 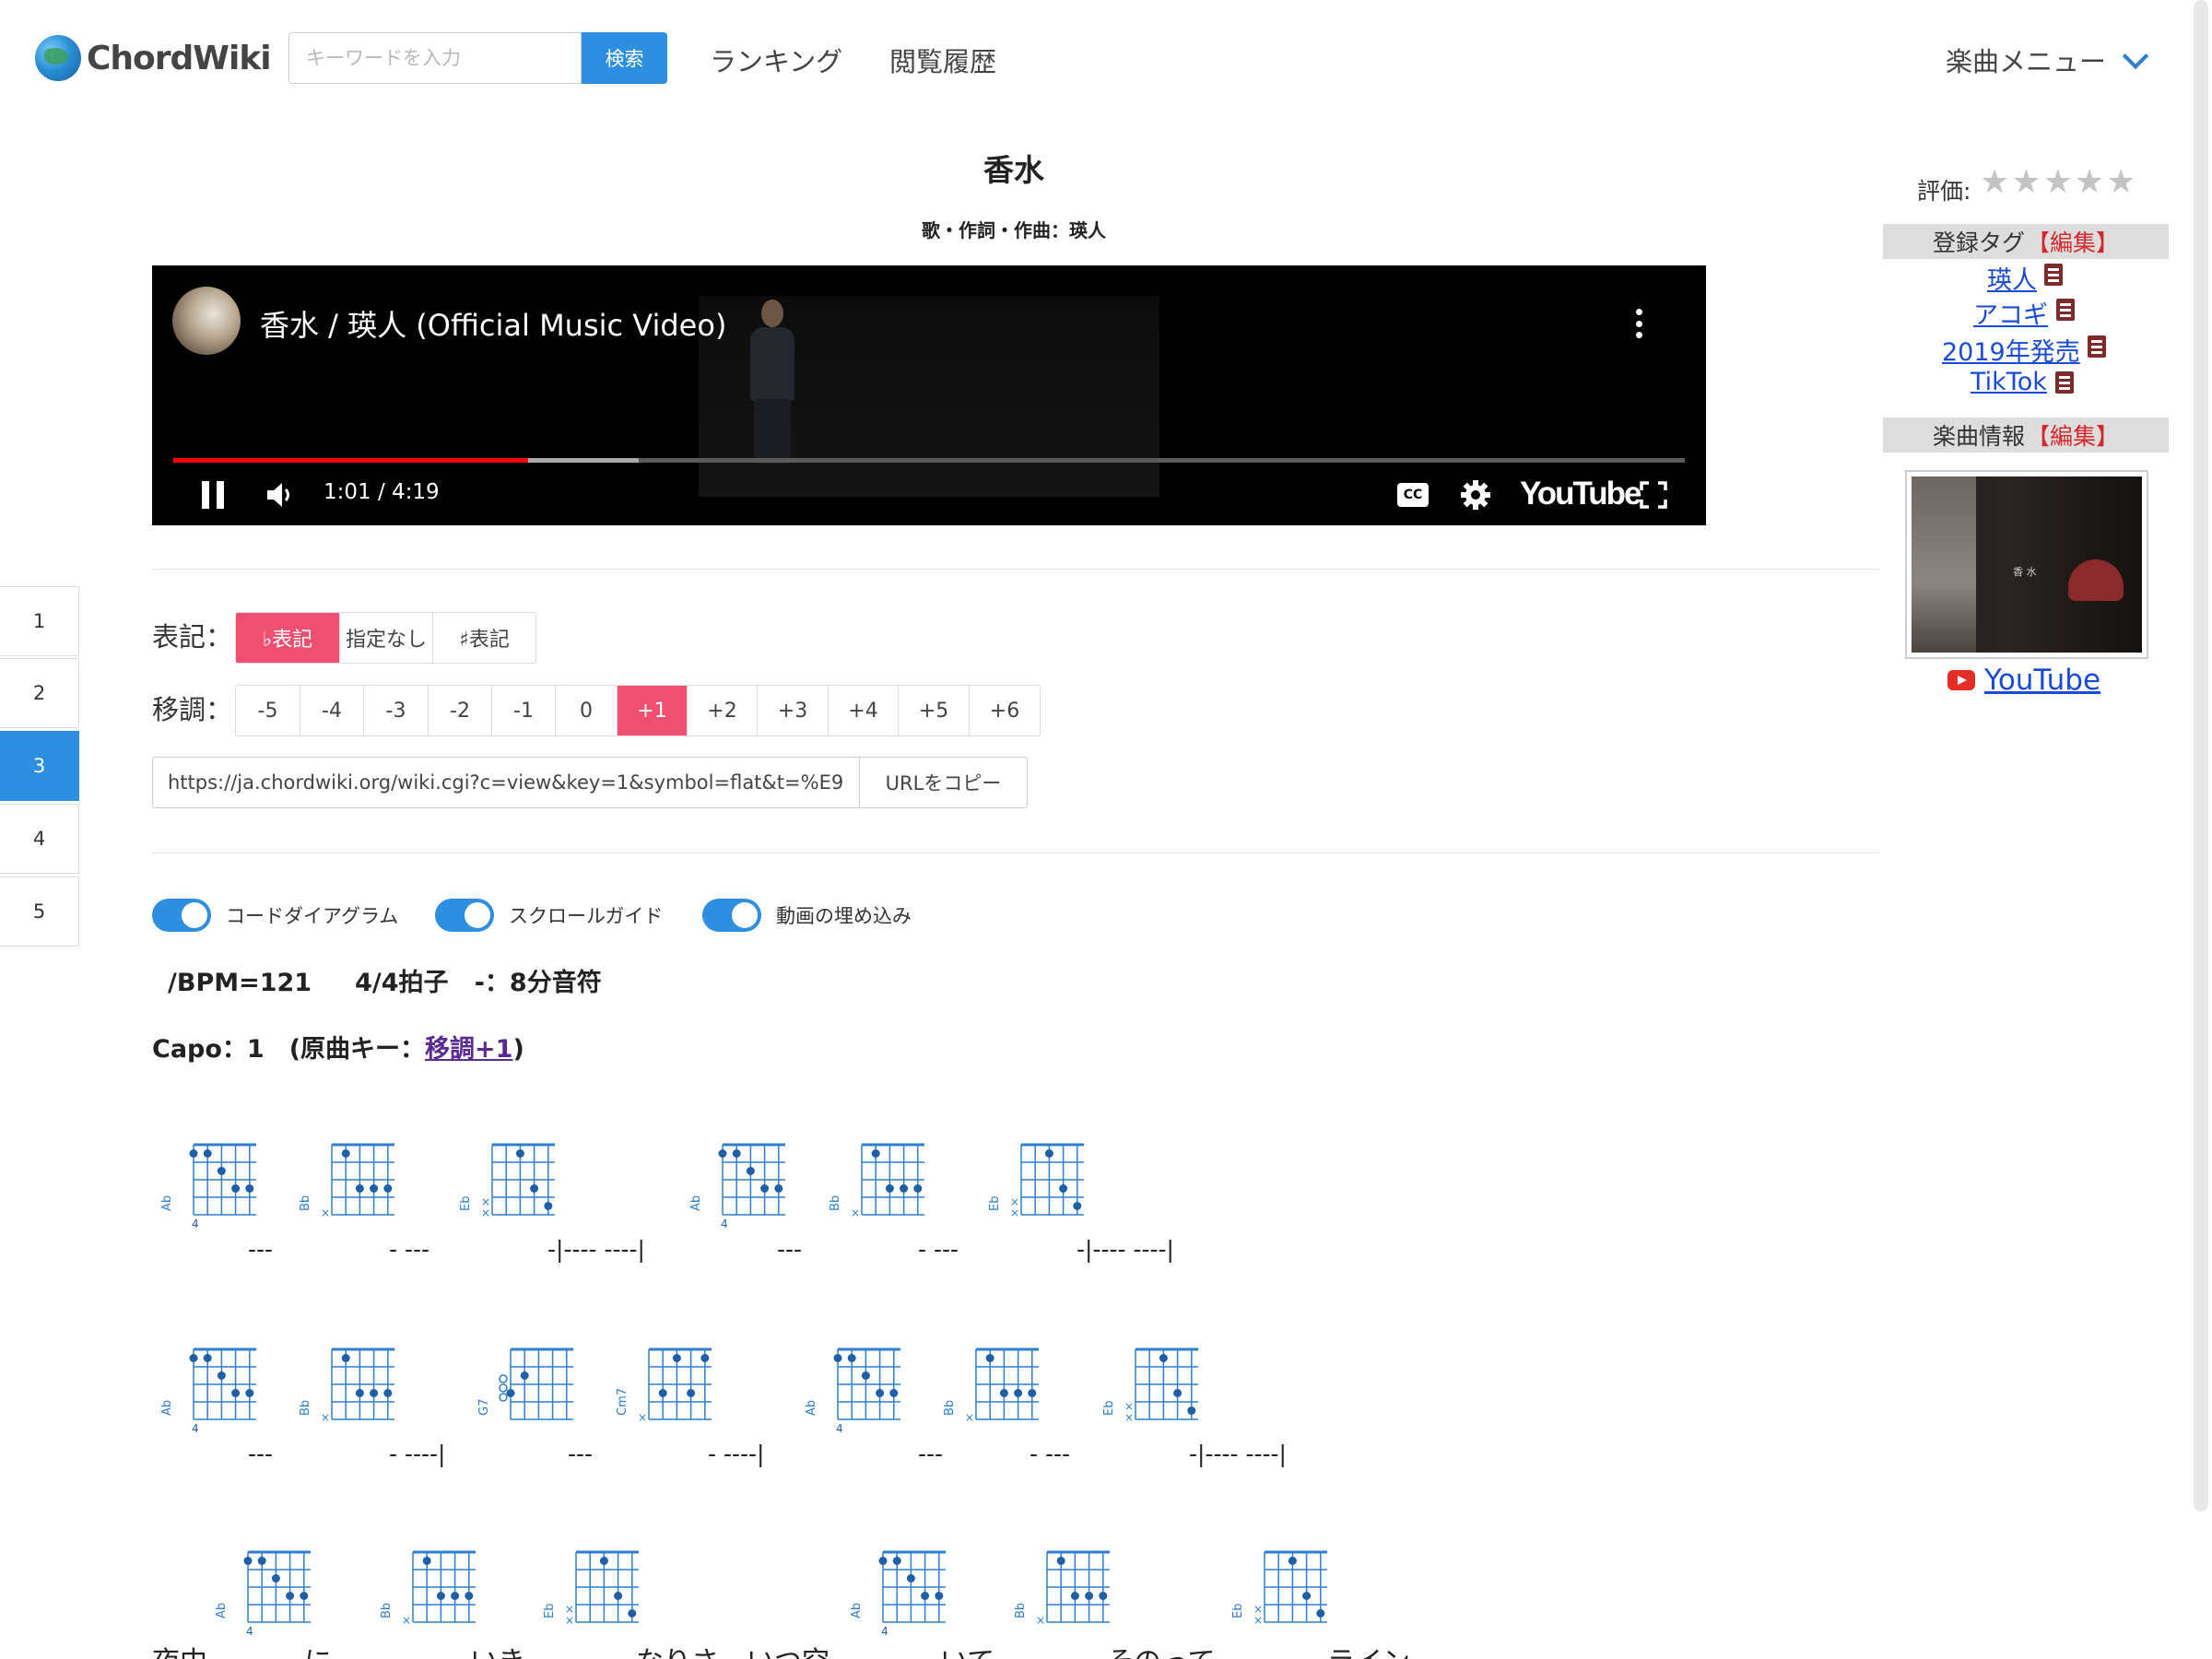 I want to click on video-progress-bar, so click(x=929, y=460).